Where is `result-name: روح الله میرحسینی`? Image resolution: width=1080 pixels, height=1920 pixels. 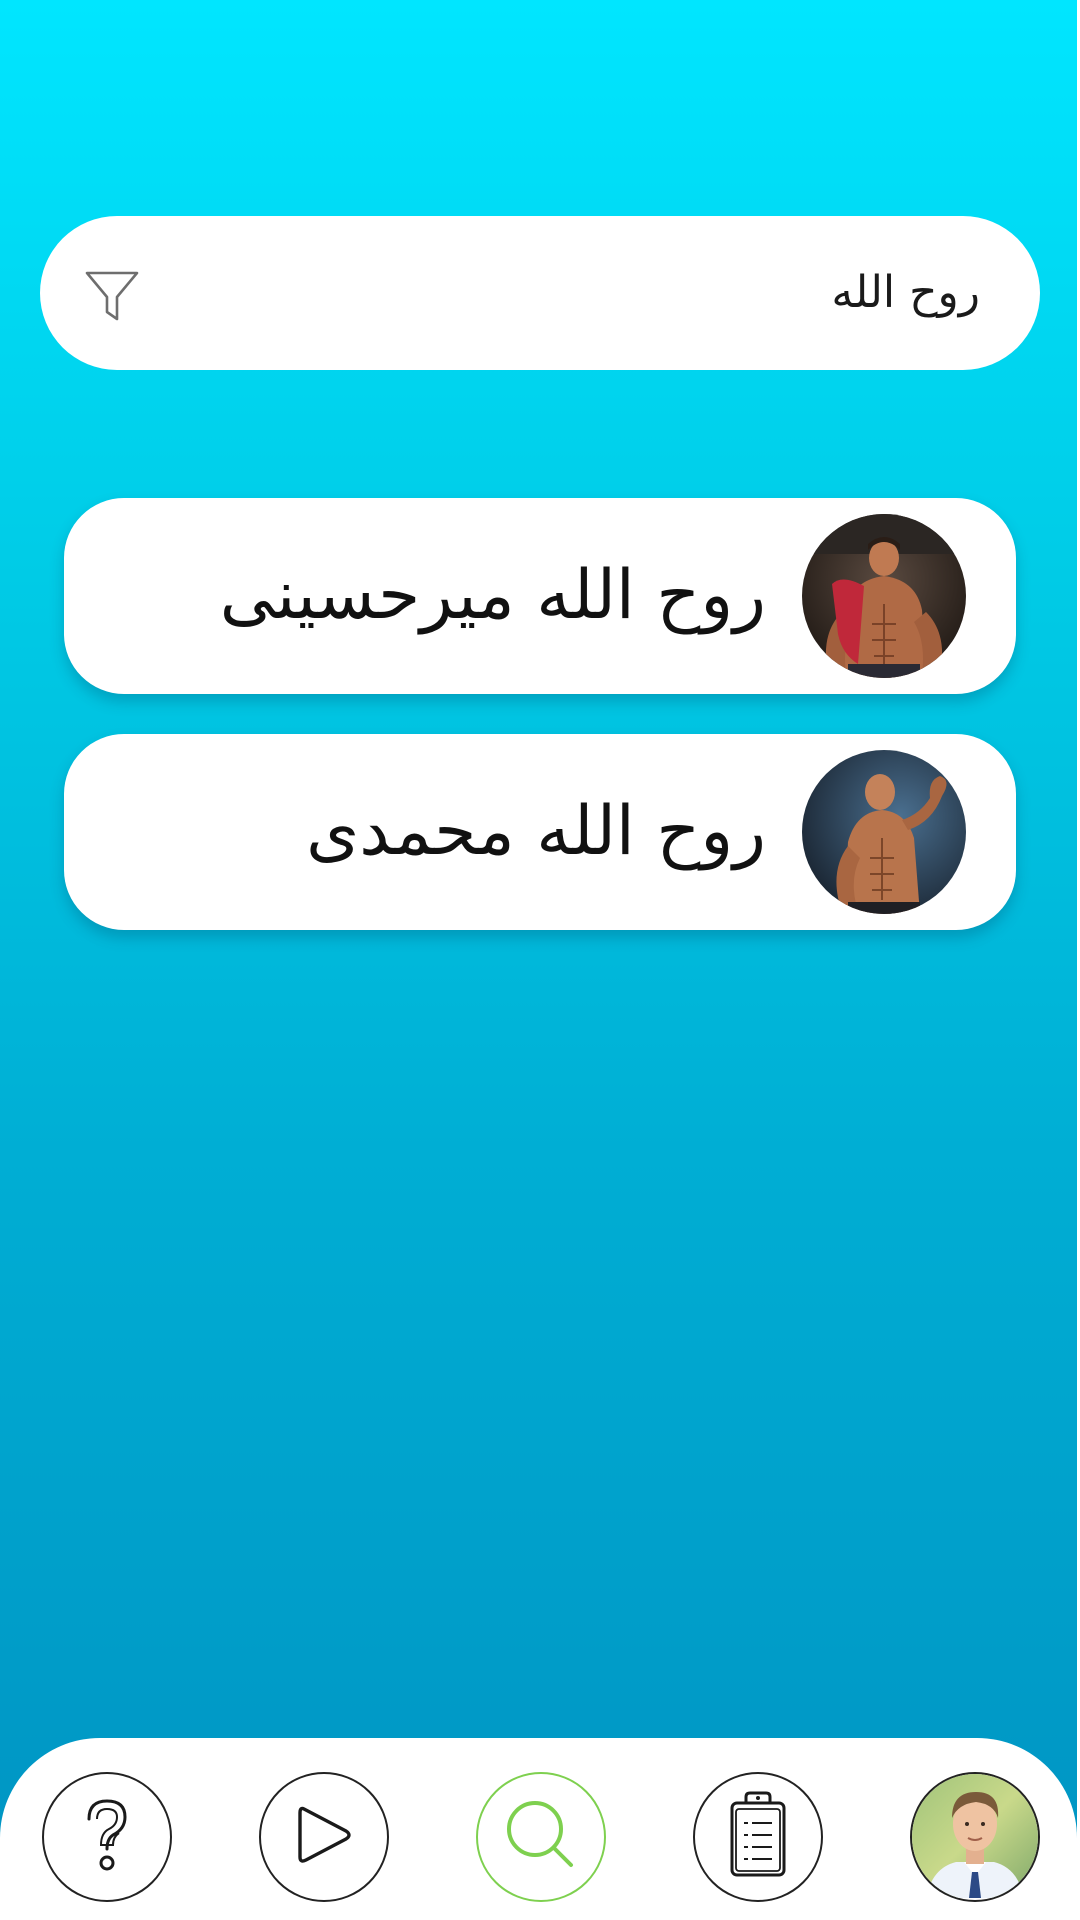
result-name: روح الله میرحسینی is located at coordinates (492, 595).